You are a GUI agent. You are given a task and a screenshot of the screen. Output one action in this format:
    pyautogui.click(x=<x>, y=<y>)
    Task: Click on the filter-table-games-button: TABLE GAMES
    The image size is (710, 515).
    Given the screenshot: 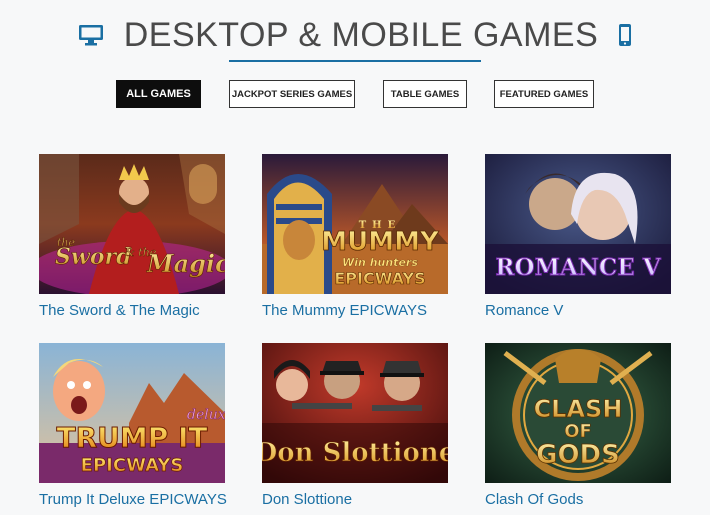 What is the action you would take?
    pyautogui.click(x=425, y=94)
    